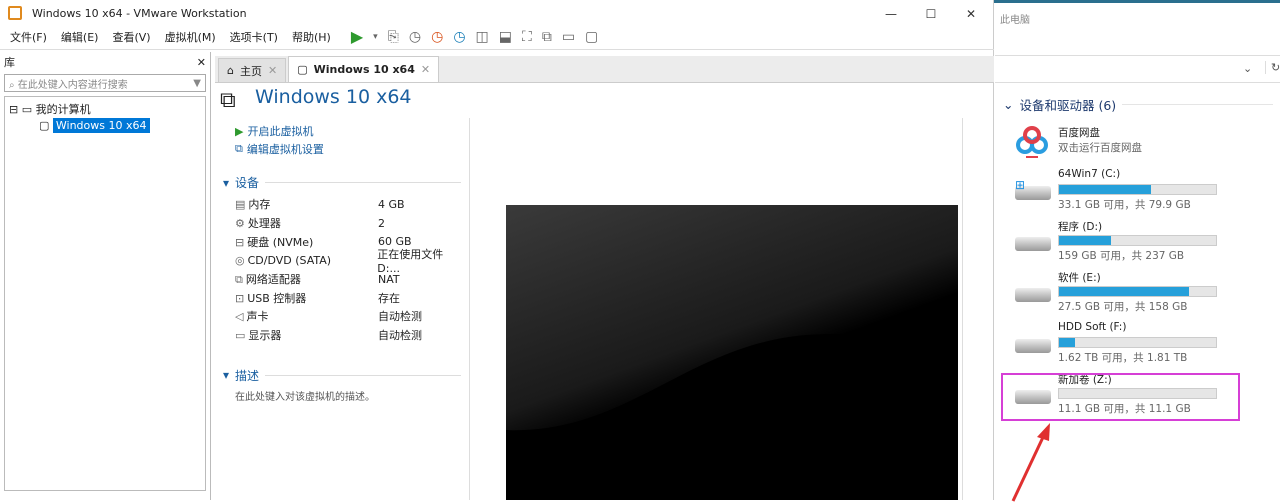  I want to click on menu-tabs: 选项卡(T), so click(254, 37).